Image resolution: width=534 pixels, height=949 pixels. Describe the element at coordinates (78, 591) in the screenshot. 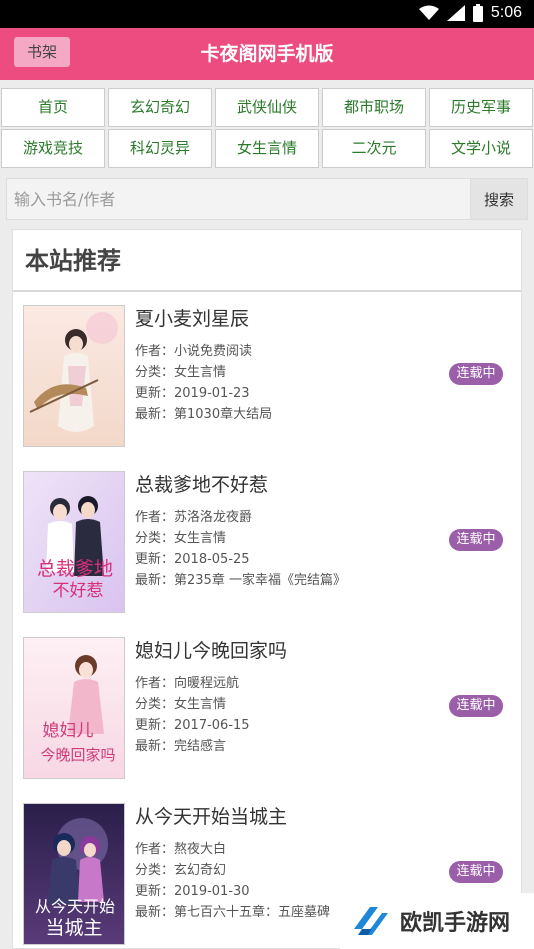

I see `cover-title-line2: 不好惹` at that location.